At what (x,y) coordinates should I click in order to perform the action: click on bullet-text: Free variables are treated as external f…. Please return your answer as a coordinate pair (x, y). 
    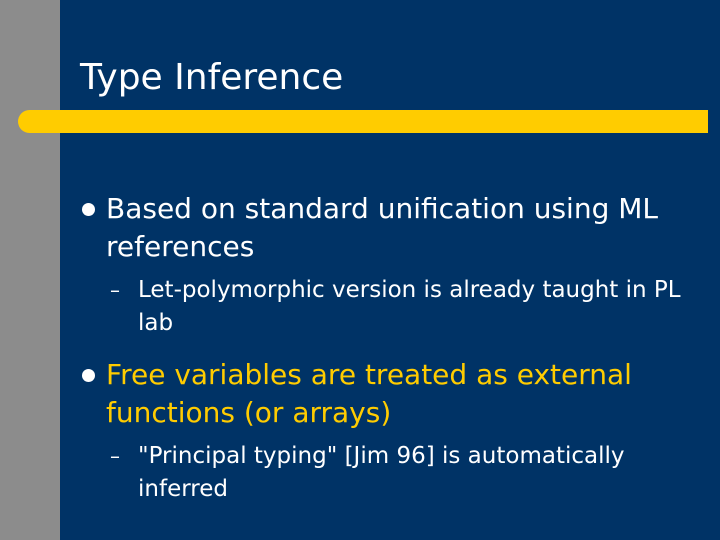
    Looking at the image, I should click on (369, 393).